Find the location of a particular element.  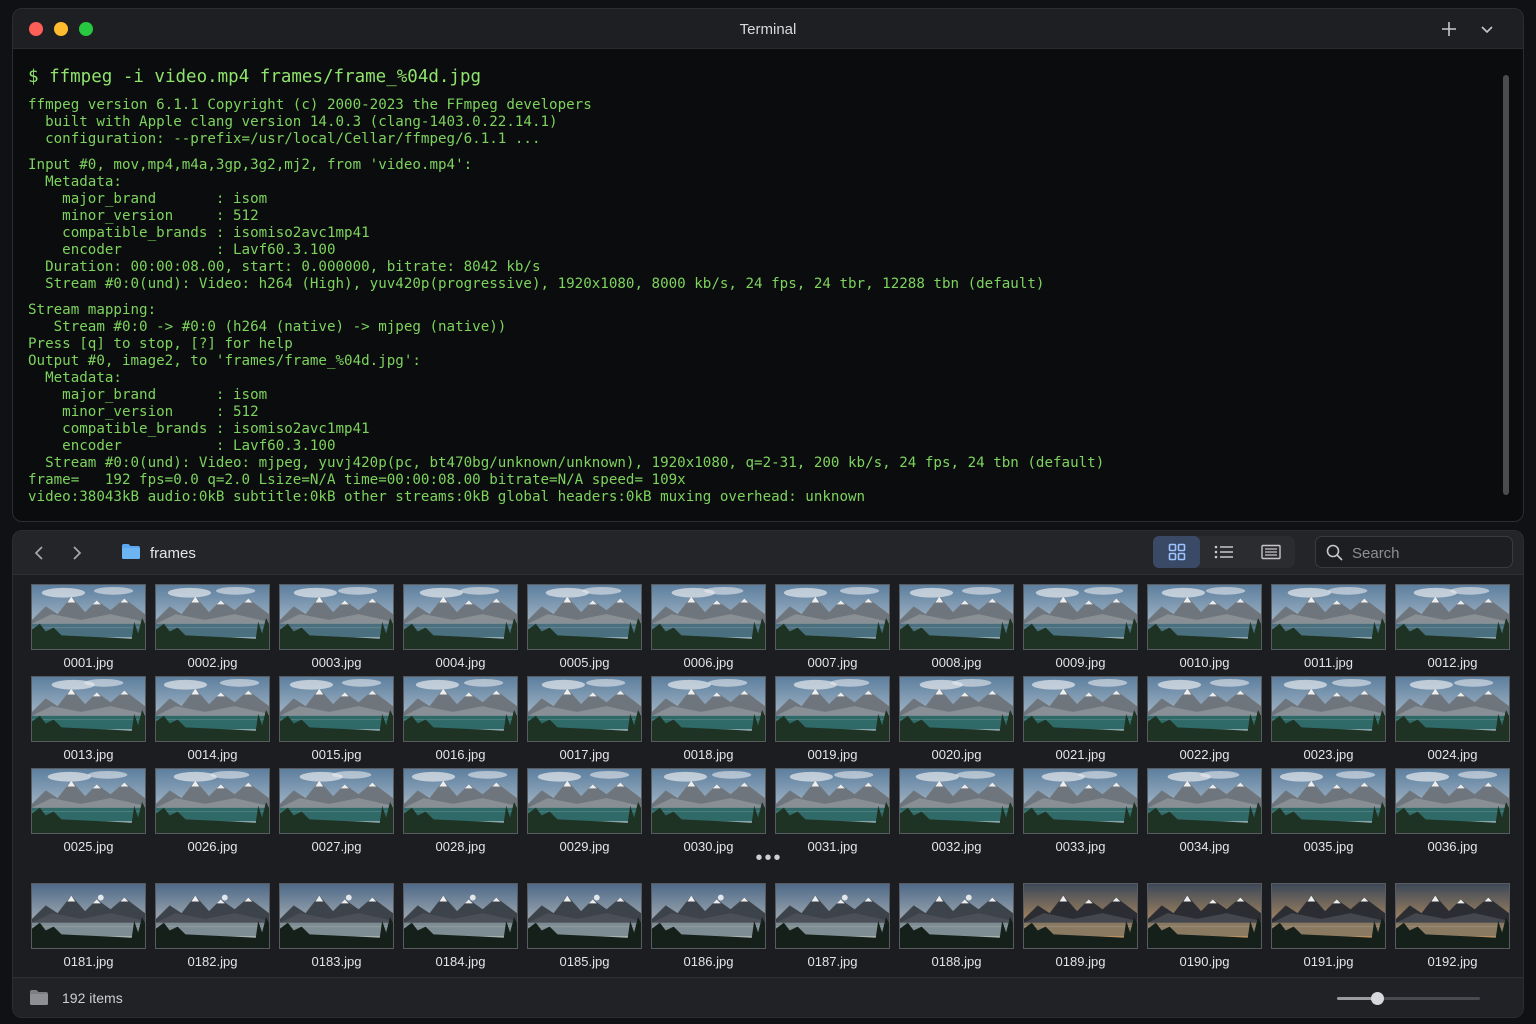

file-item: 0021.jpg is located at coordinates (1080, 722).